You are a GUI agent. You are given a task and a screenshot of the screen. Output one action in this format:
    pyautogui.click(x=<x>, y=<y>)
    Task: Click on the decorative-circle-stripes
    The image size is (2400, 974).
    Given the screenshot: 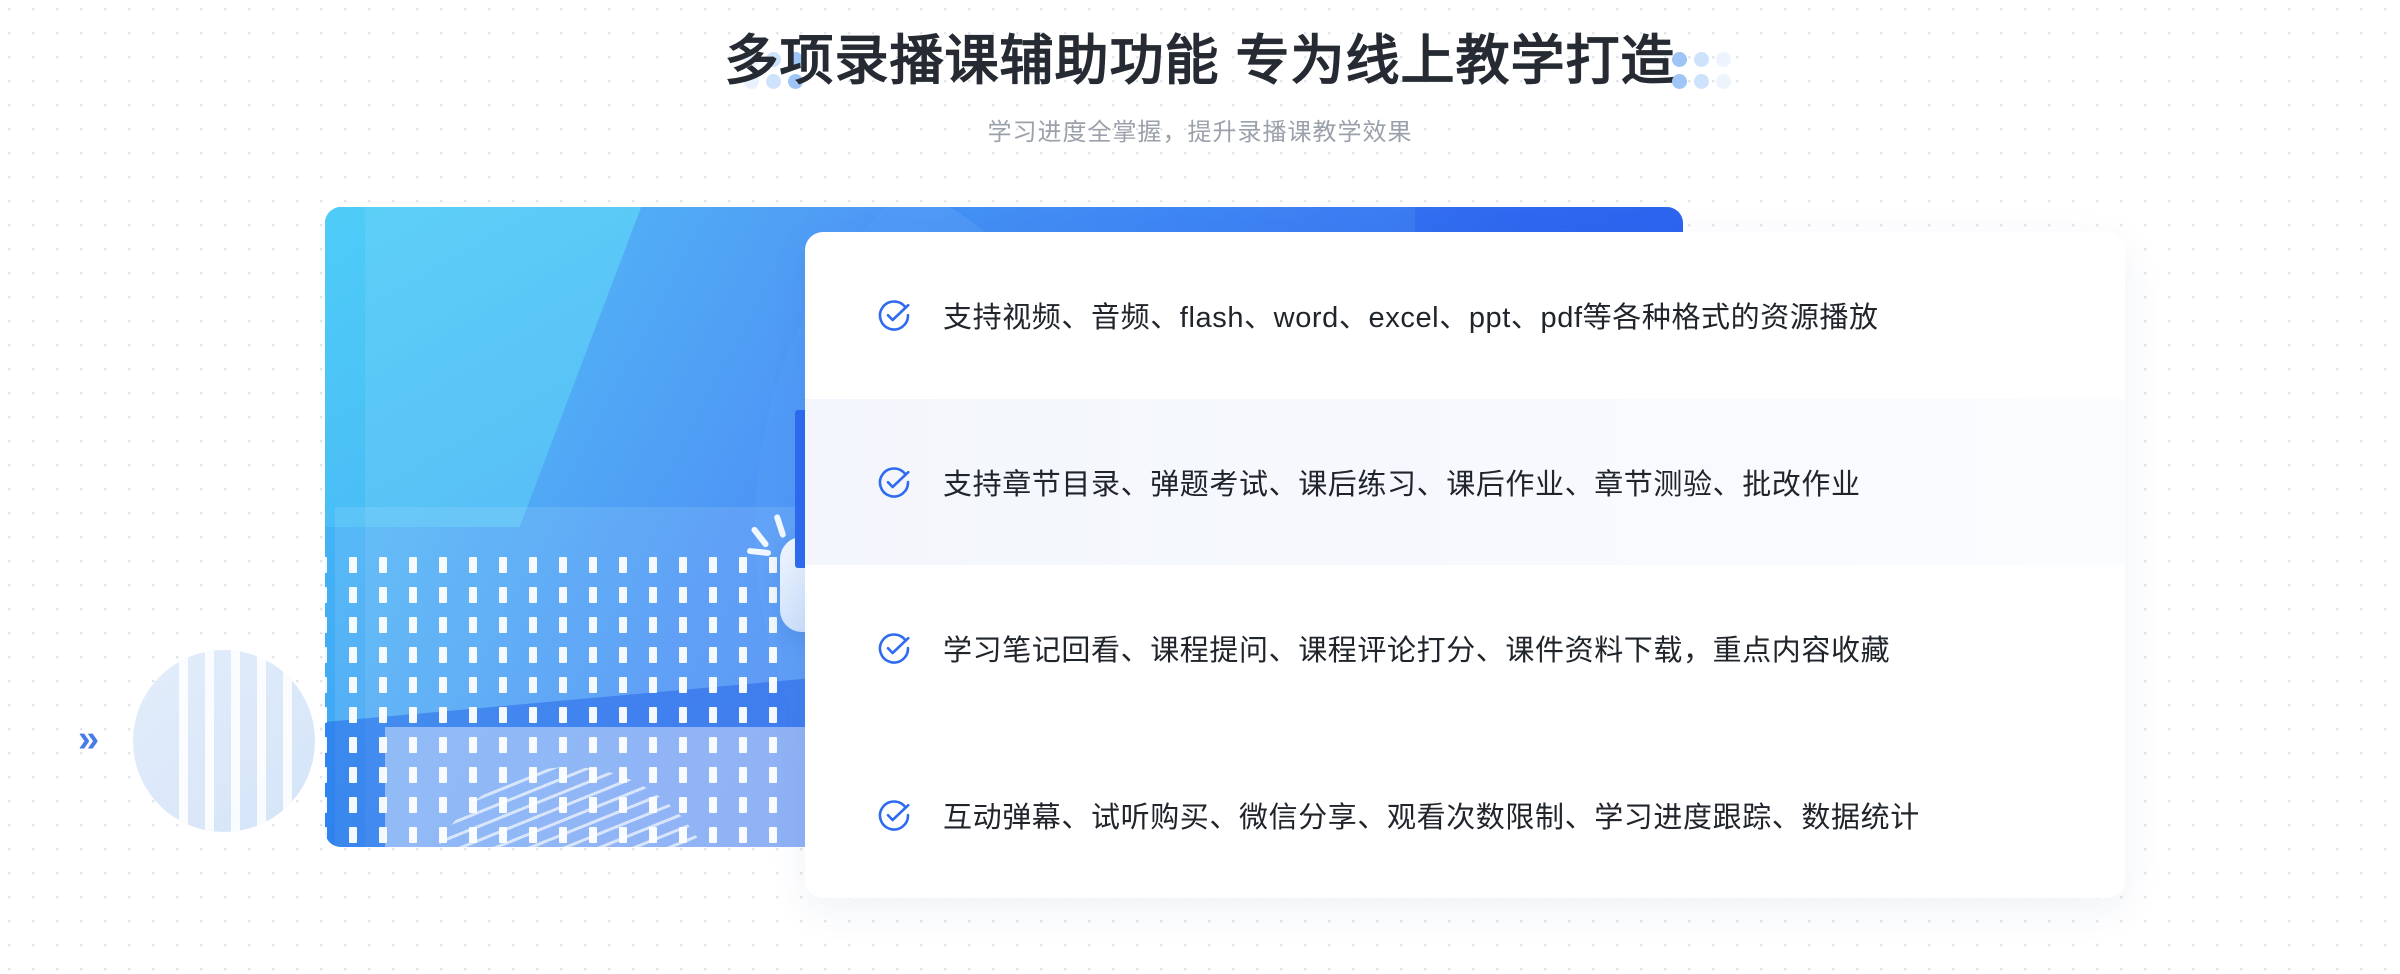 What is the action you would take?
    pyautogui.click(x=224, y=741)
    